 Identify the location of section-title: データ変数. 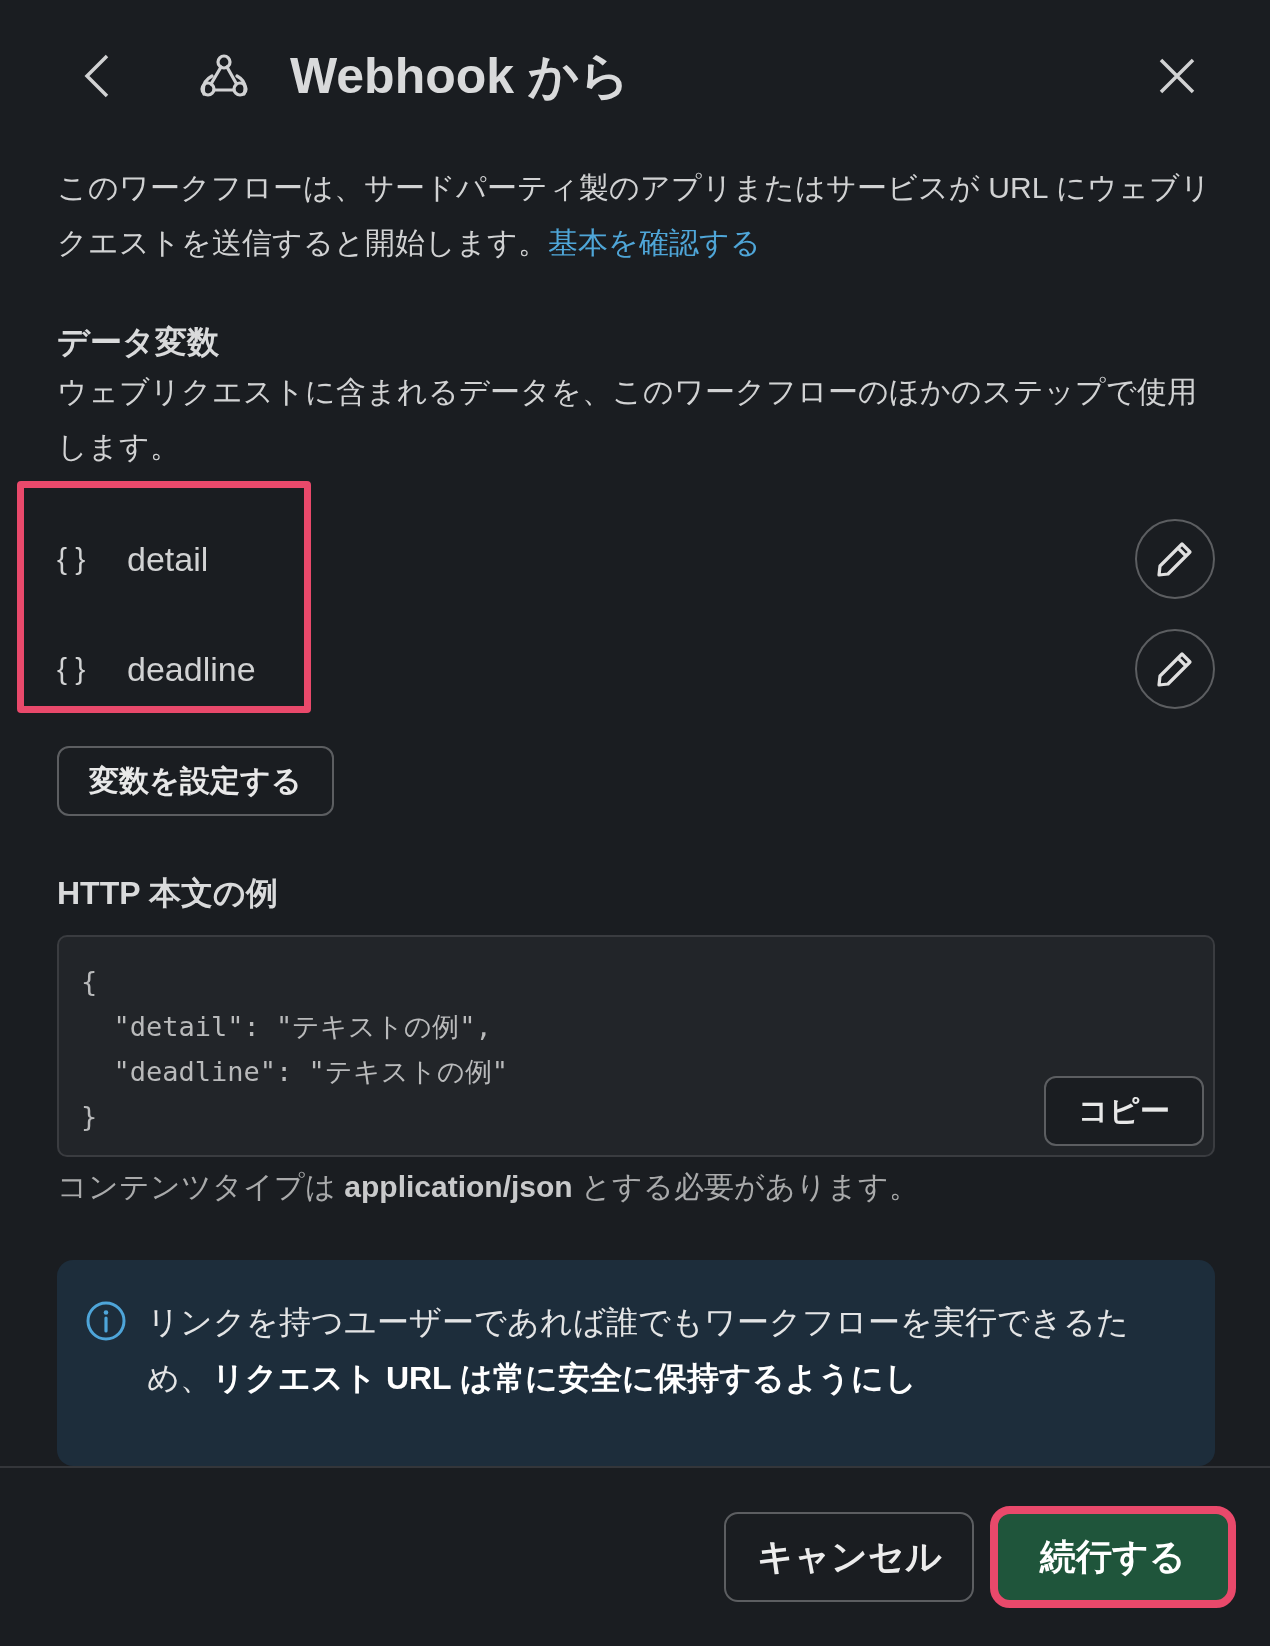
(138, 342).